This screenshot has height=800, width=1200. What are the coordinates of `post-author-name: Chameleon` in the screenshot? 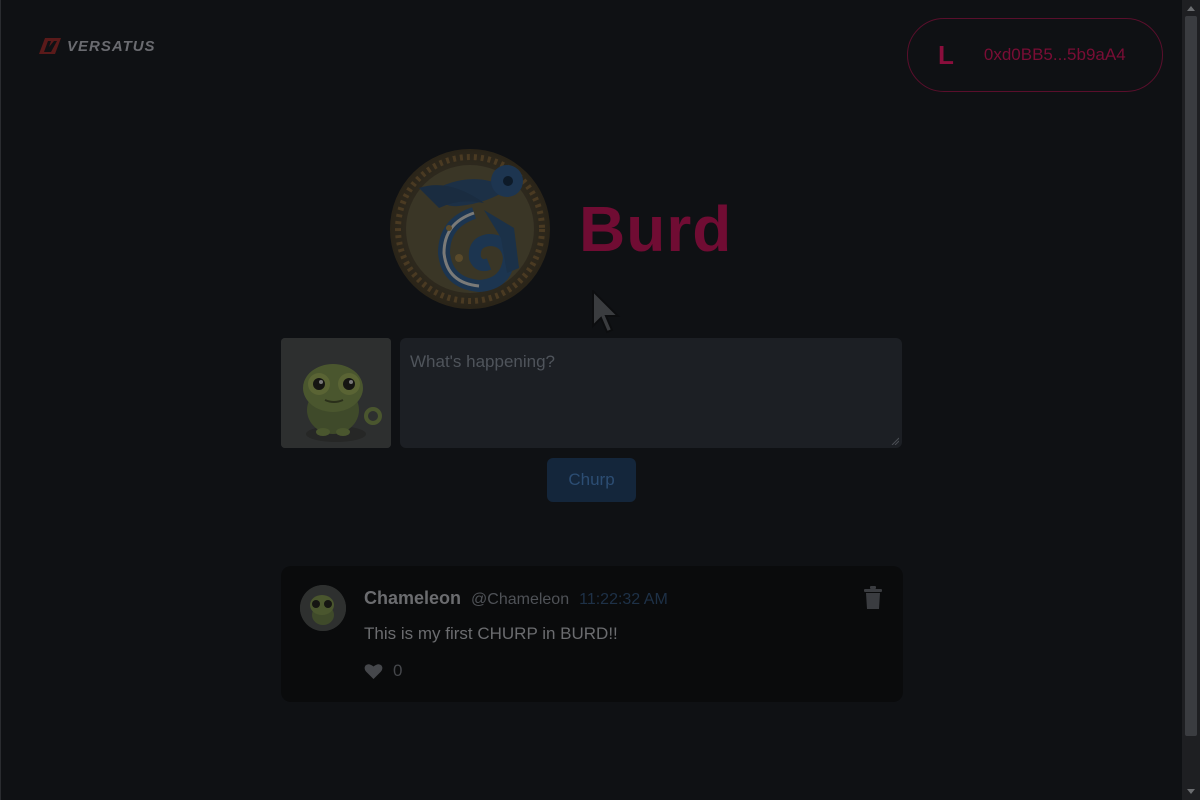 It's located at (412, 598).